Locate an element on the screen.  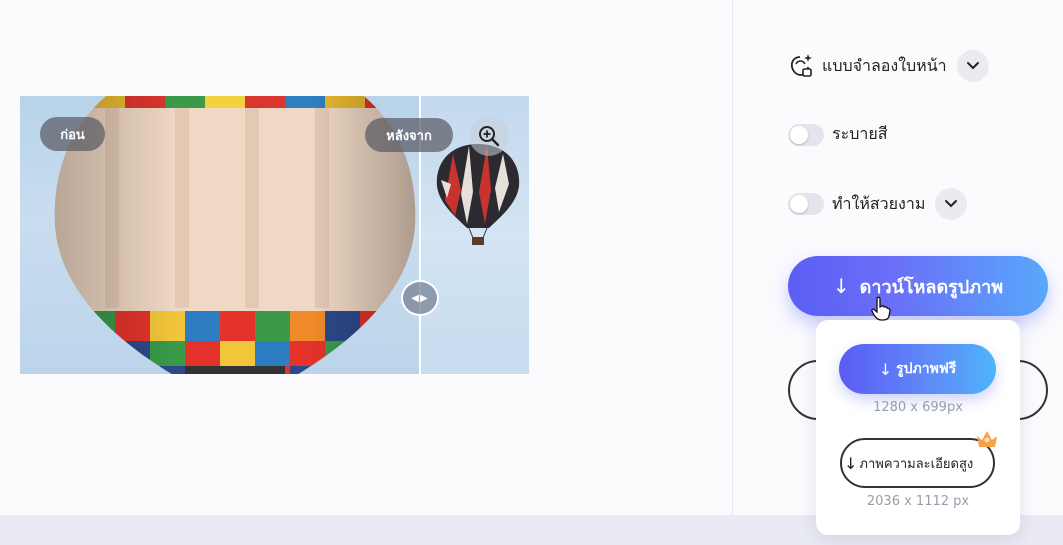
free-image-size: 1280 x 699px is located at coordinates (918, 407).